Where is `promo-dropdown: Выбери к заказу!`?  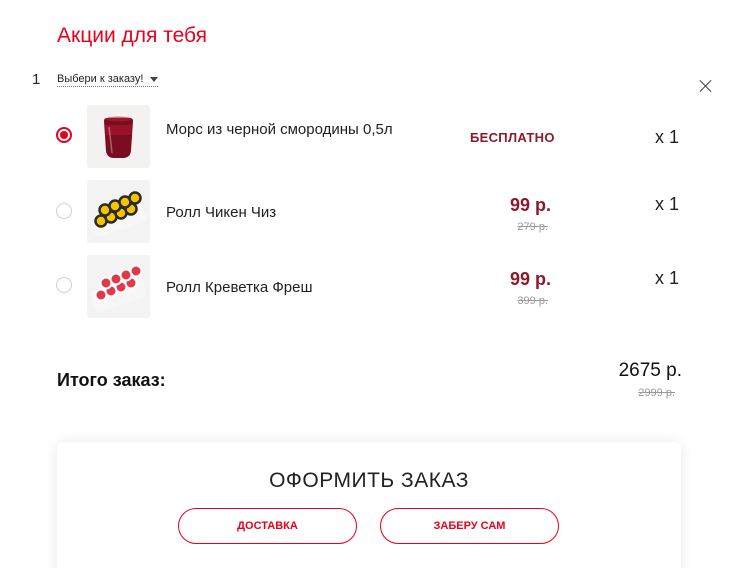
promo-dropdown: Выбери к заказу! is located at coordinates (108, 80).